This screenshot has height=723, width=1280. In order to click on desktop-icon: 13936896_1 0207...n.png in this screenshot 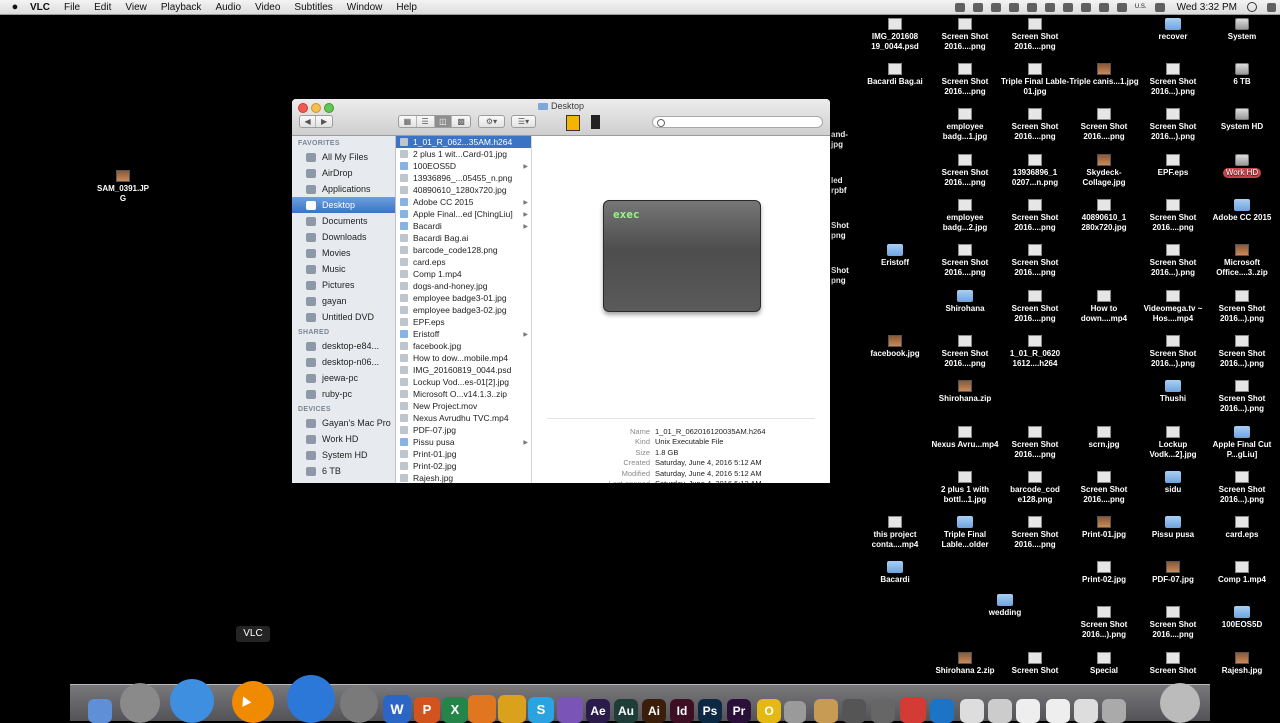, I will do `click(1035, 171)`.